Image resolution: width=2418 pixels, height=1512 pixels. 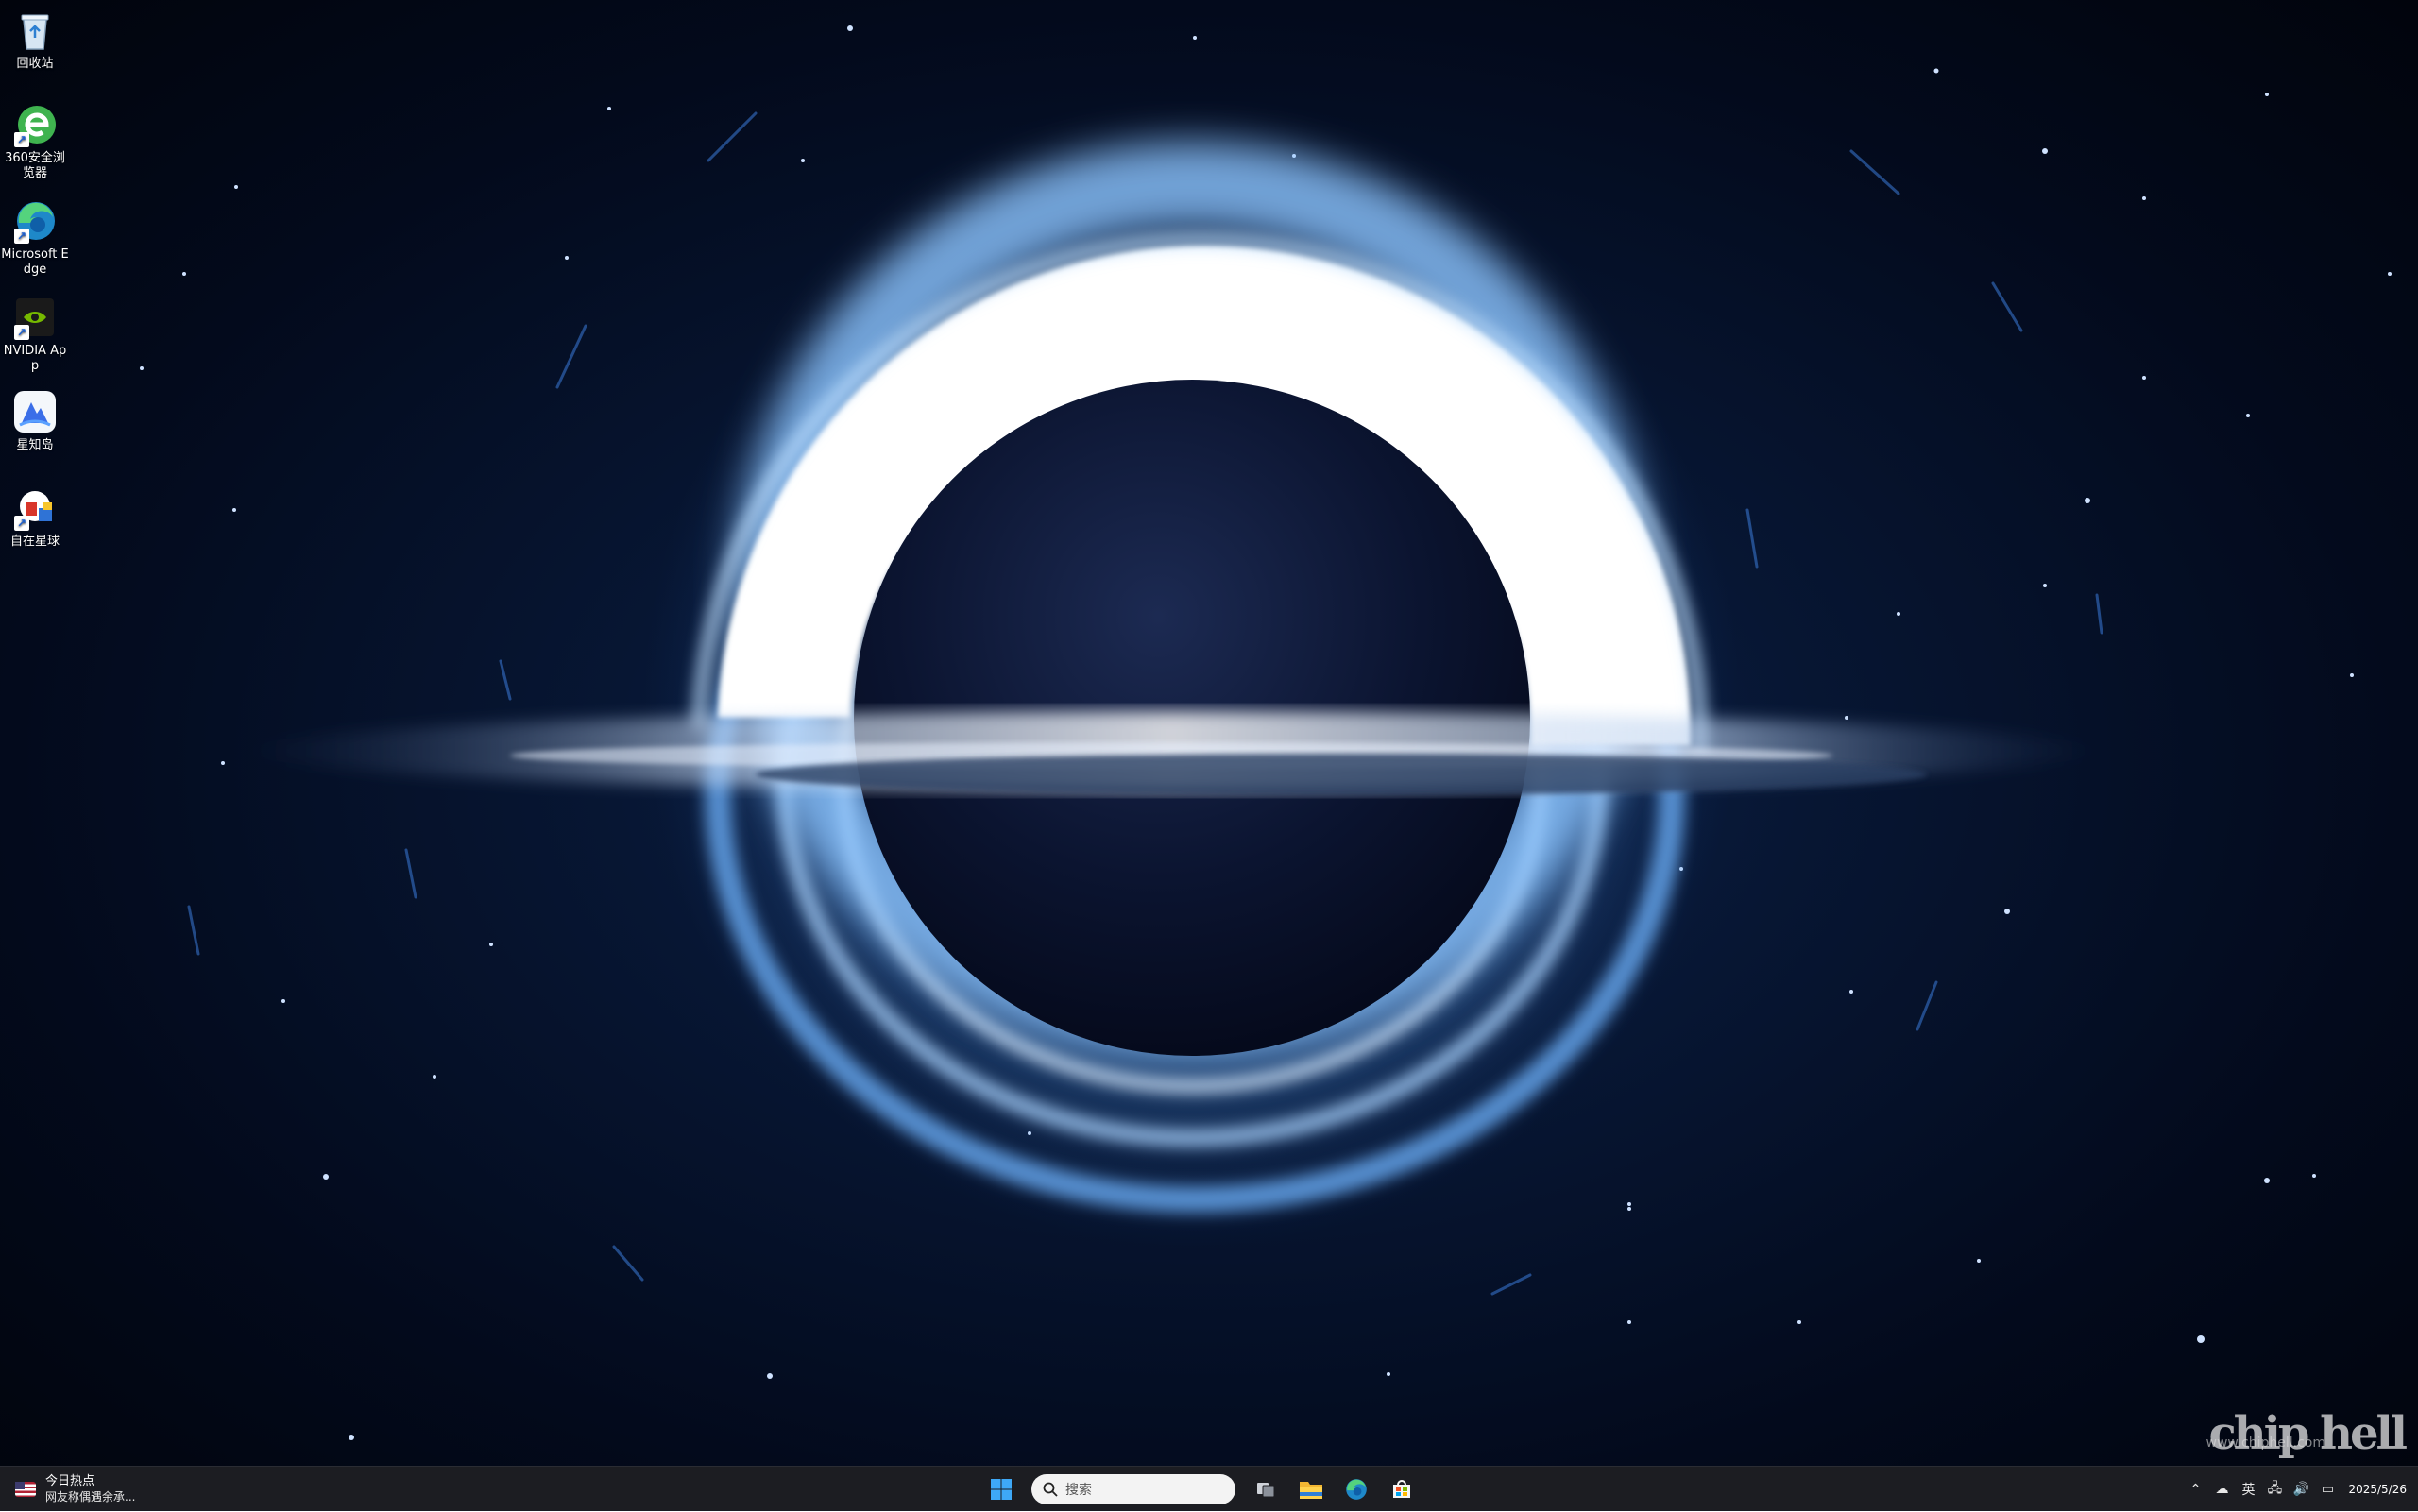 What do you see at coordinates (2327, 1489) in the screenshot?
I see `battery-icon: ▭` at bounding box center [2327, 1489].